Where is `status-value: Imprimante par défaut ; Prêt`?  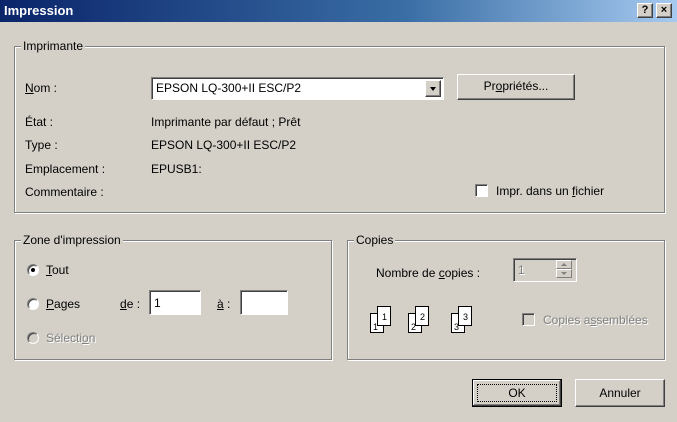 status-value: Imprimante par défaut ; Prêt is located at coordinates (226, 122).